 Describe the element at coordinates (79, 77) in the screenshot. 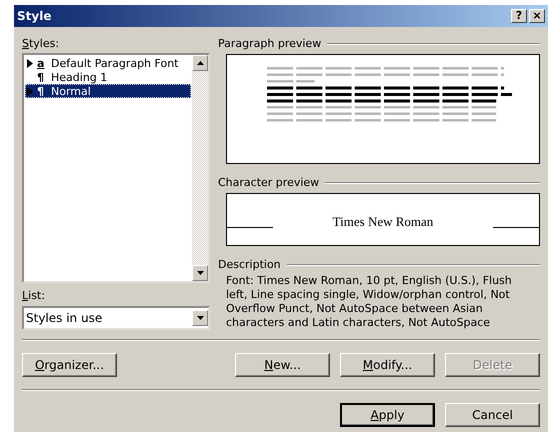

I see `style-name: Heading 1` at that location.